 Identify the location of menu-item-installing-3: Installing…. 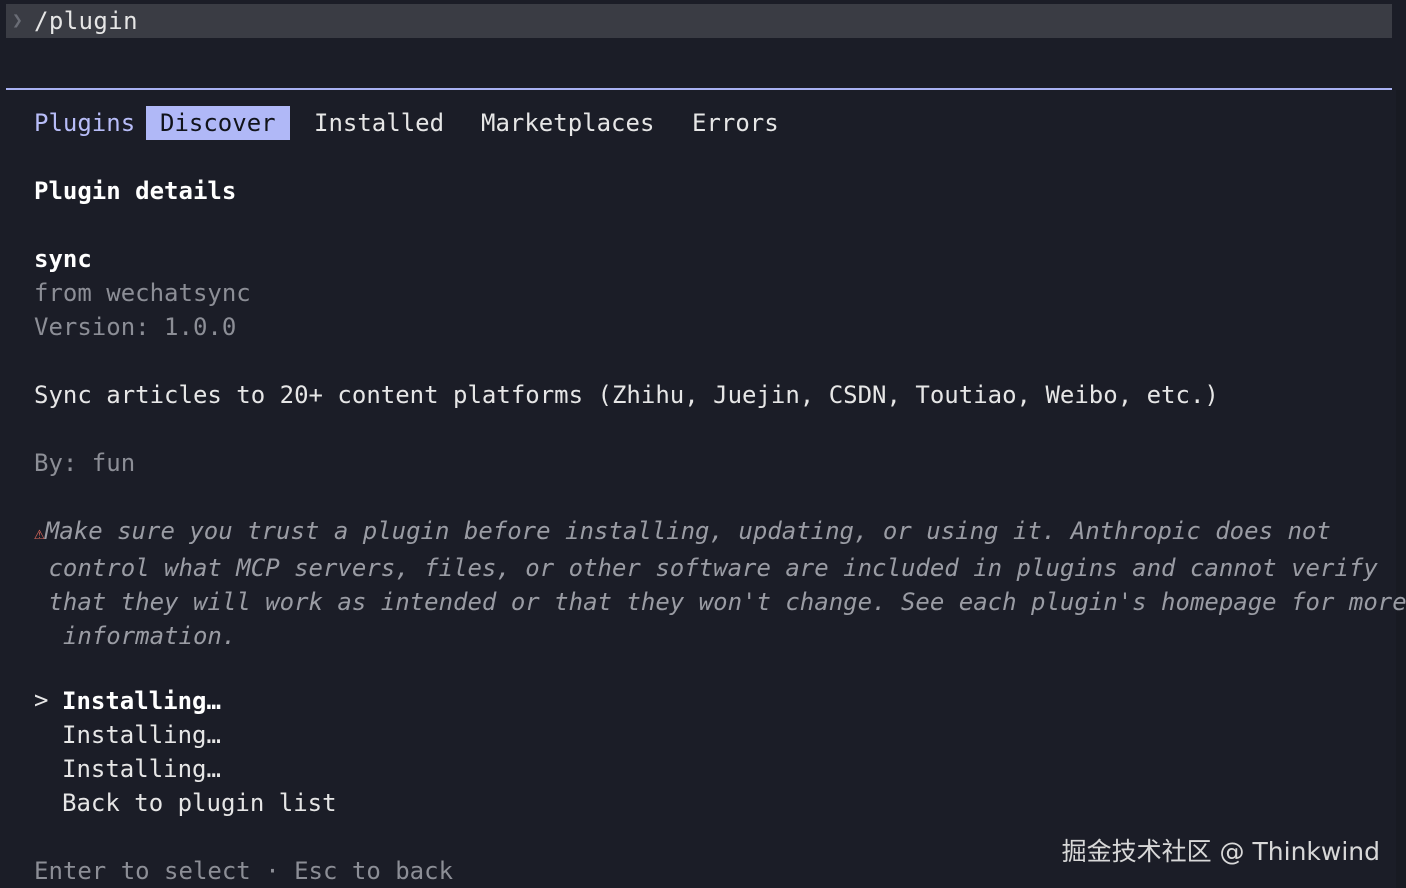
(141, 769).